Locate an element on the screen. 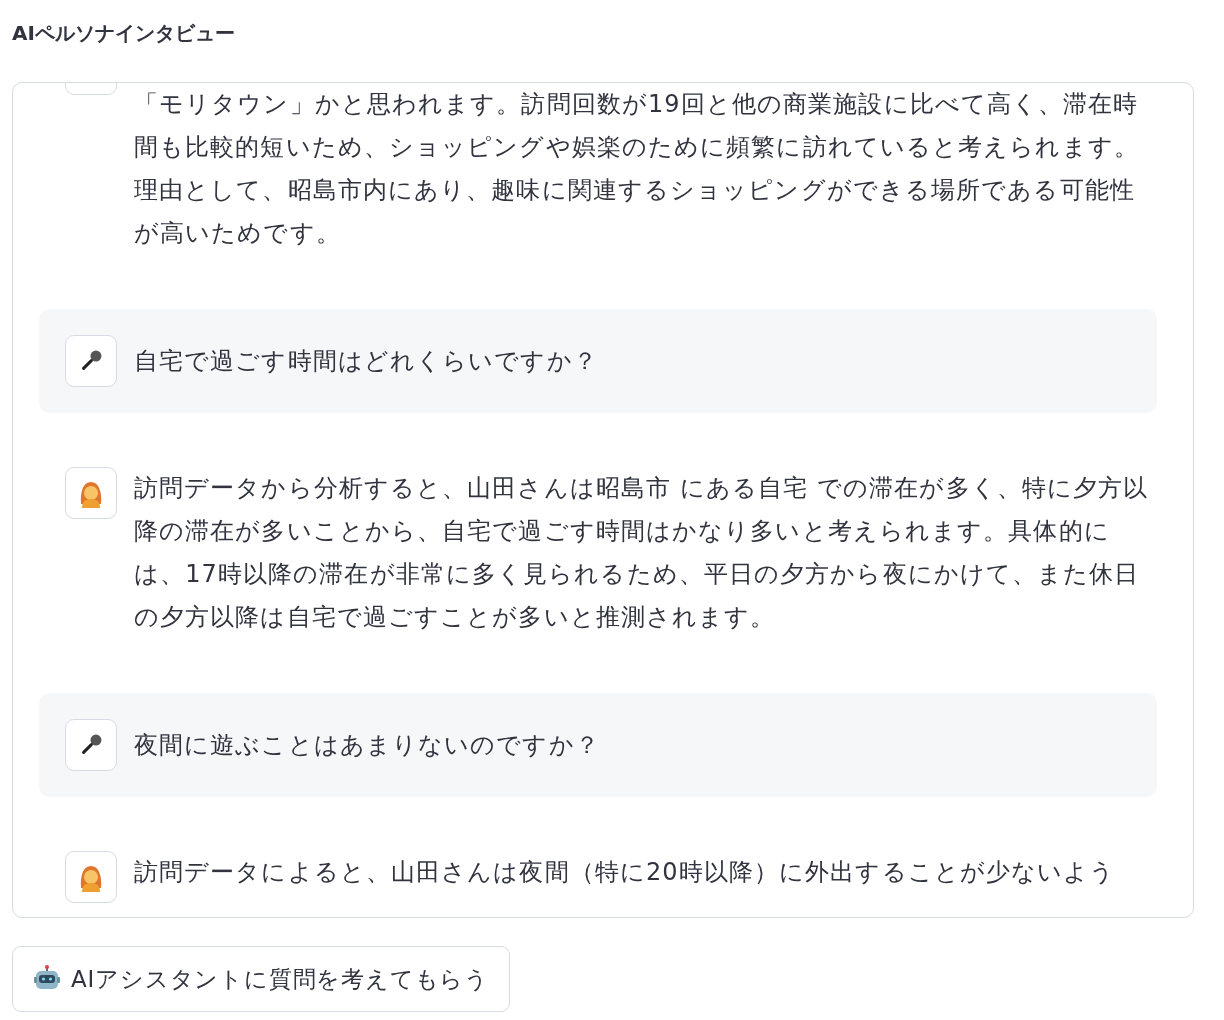 This screenshot has height=1020, width=1224. message-text: 自宅で過ごす時間はどれくらいですか？ is located at coordinates (366, 361).